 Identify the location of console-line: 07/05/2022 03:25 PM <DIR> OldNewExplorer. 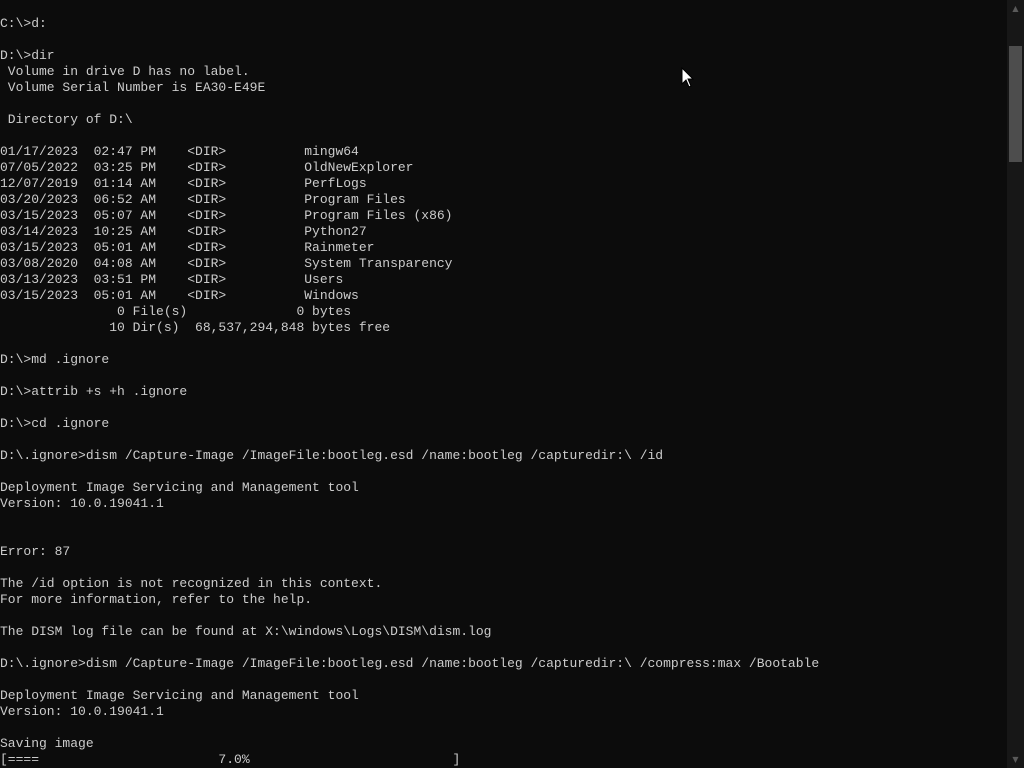
(207, 167).